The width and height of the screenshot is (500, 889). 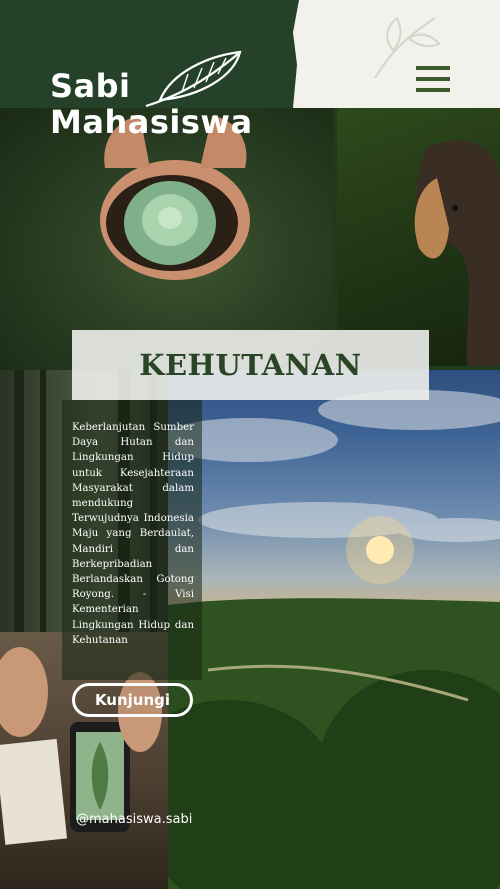 I want to click on brand-line-1: Sabi, so click(x=90, y=86).